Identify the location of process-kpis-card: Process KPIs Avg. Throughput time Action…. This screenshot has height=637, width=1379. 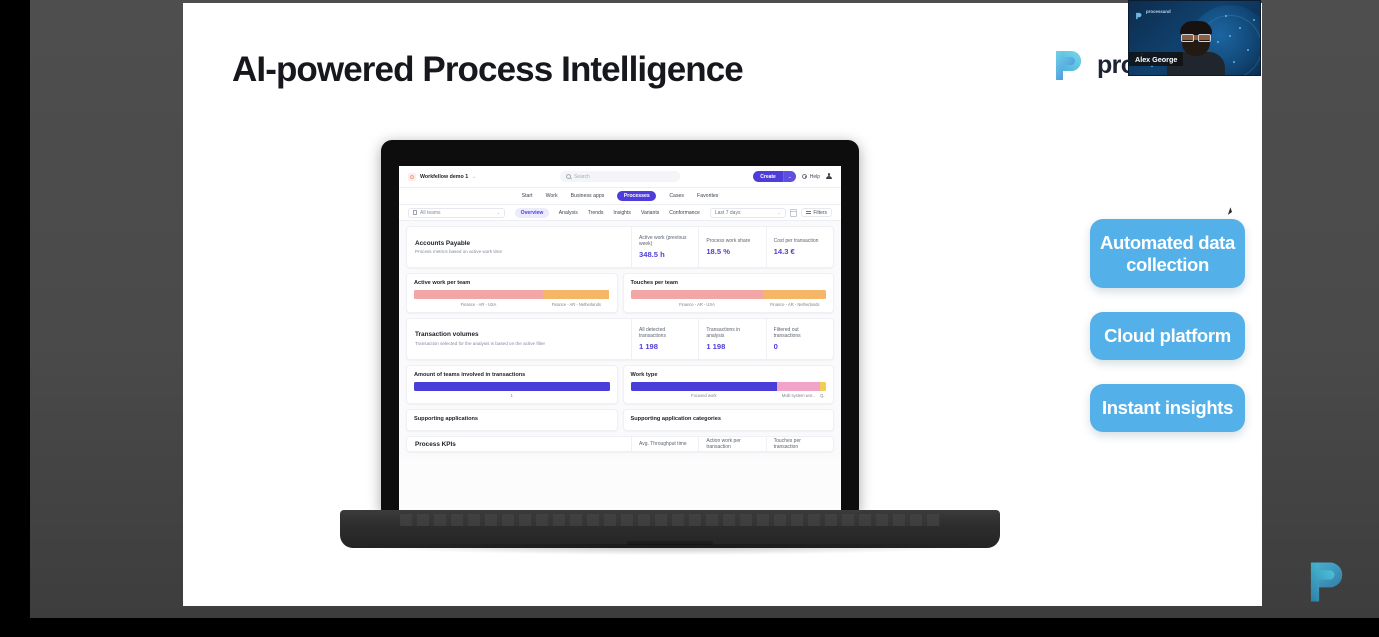
(620, 444).